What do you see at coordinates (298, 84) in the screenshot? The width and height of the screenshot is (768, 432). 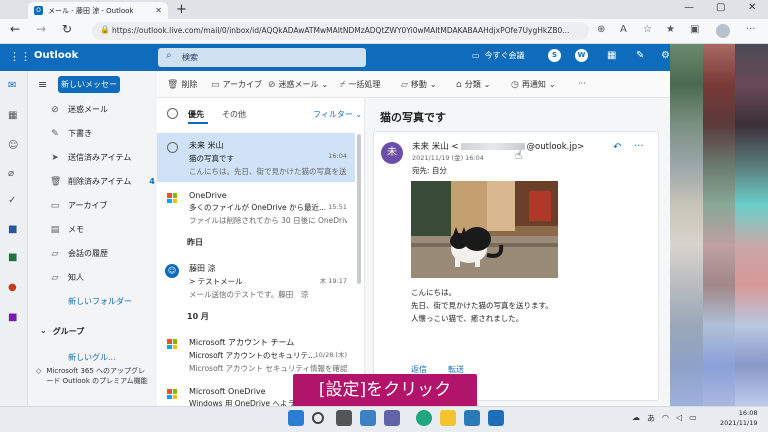 I see `junk-button: ⊘ 迷惑メール ⌄` at bounding box center [298, 84].